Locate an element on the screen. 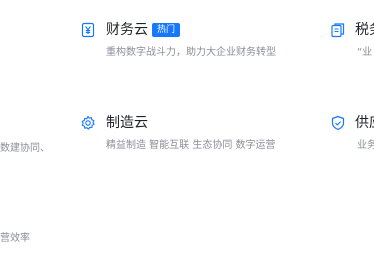 The height and width of the screenshot is (260, 374). shield-icon is located at coordinates (338, 123).